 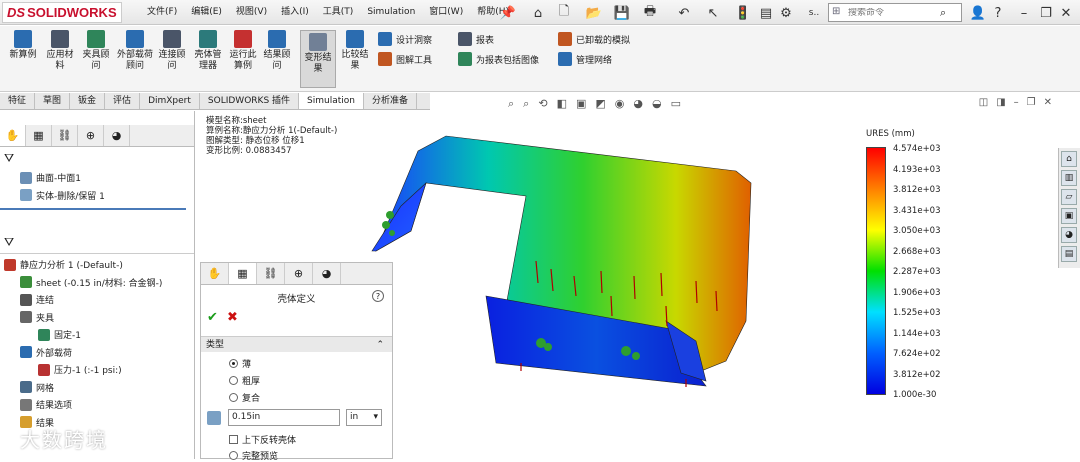 What do you see at coordinates (18, 101) in the screenshot?
I see `tab-features: 特征` at bounding box center [18, 101].